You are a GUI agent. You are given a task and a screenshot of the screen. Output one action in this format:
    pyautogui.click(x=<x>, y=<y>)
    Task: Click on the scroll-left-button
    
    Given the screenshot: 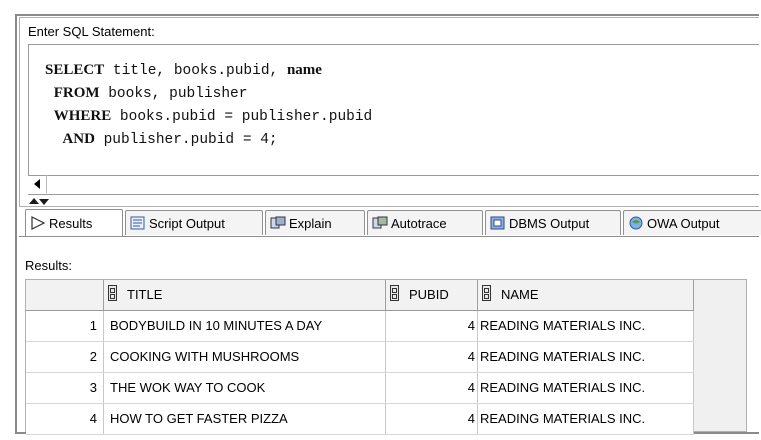 What is the action you would take?
    pyautogui.click(x=37, y=184)
    